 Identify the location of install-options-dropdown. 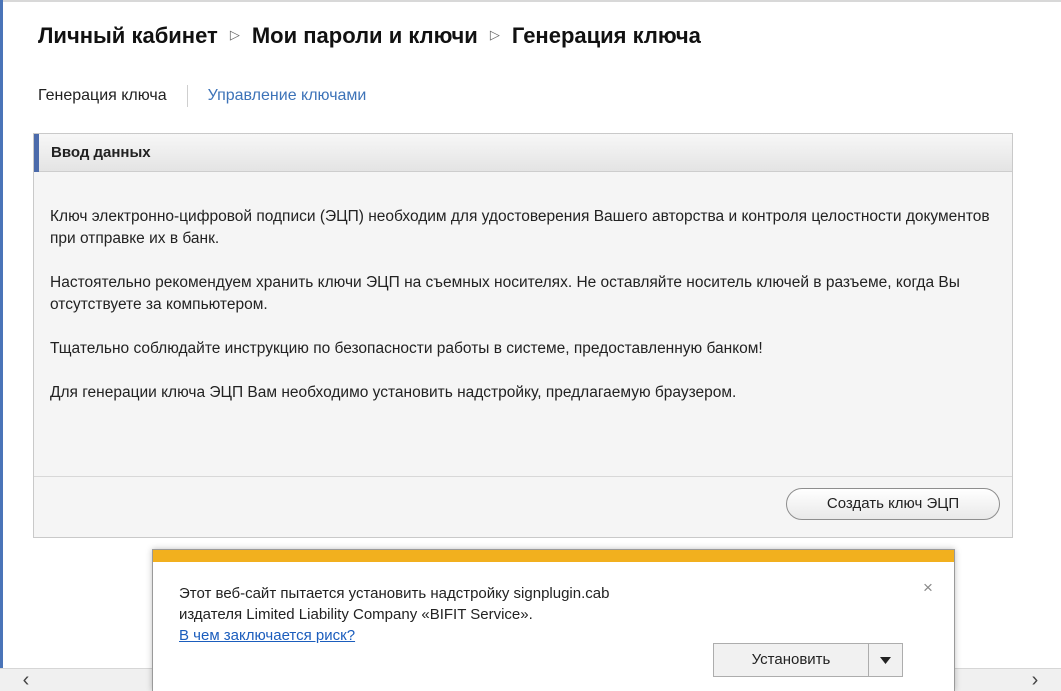
(886, 660).